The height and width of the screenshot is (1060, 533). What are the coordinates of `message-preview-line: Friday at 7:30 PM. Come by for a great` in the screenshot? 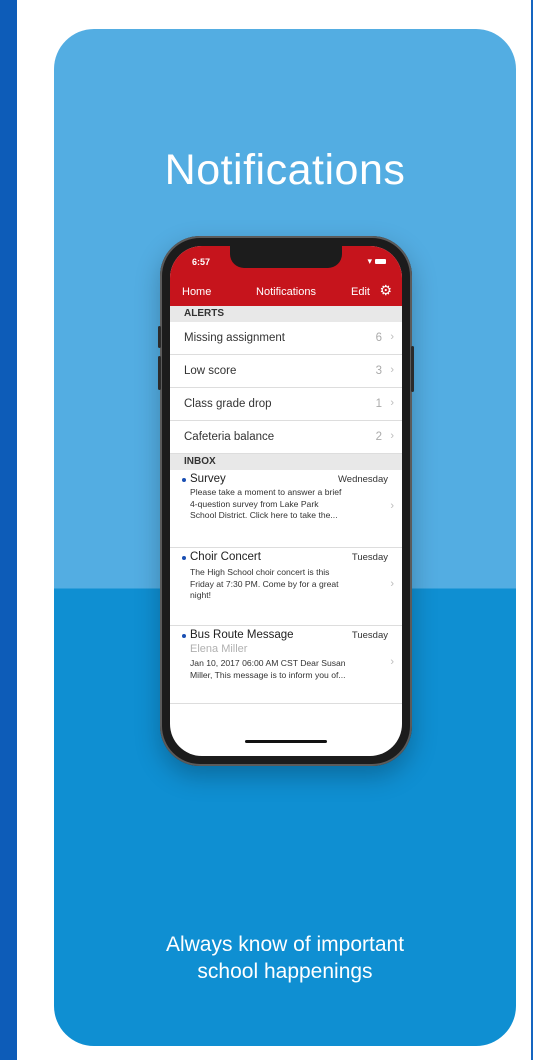 It's located at (264, 583).